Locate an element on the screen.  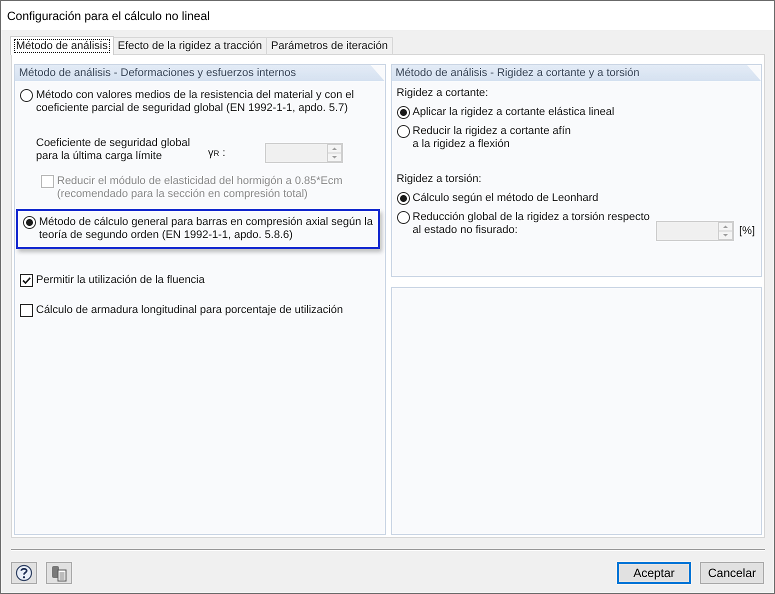
radio-label: Método de cálculo general para barras en compresión axial según la teoría de segundo orden (EN 1992-1-1, apdo. 5.8.6) is located at coordinates (206, 229).